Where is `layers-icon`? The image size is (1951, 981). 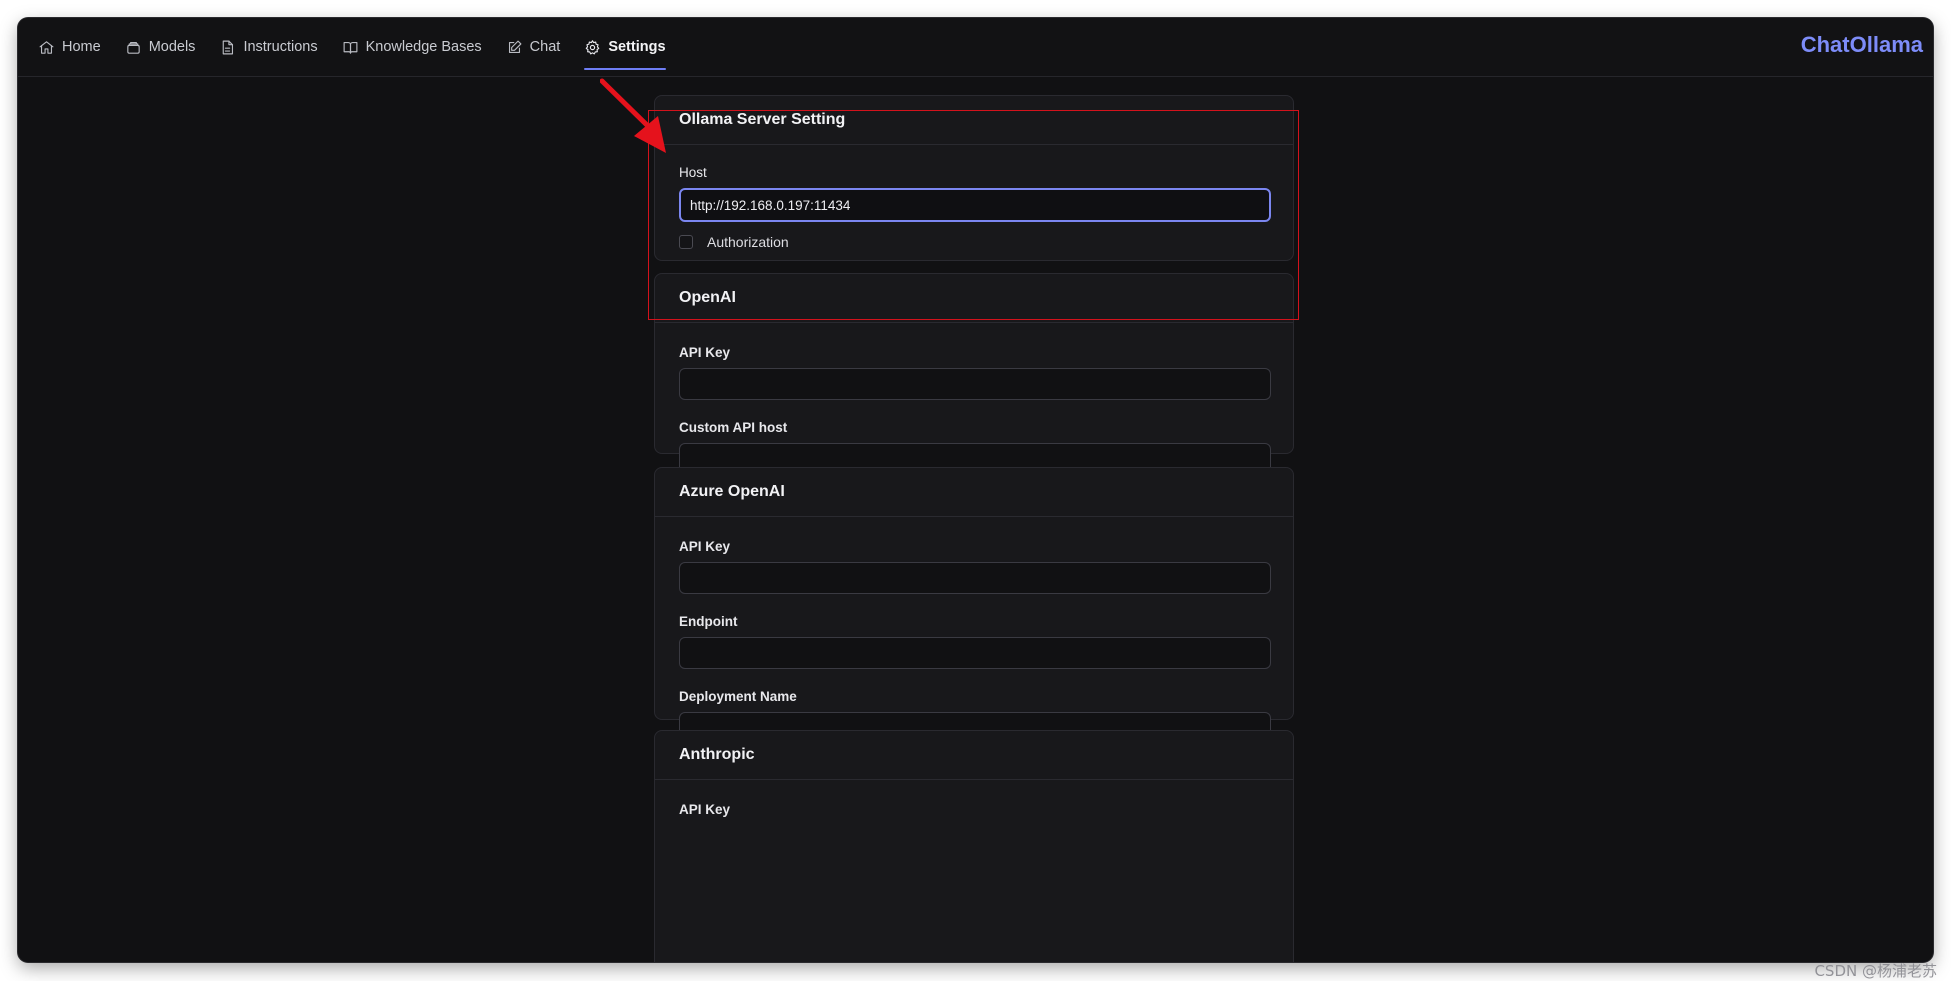
layers-icon is located at coordinates (133, 47).